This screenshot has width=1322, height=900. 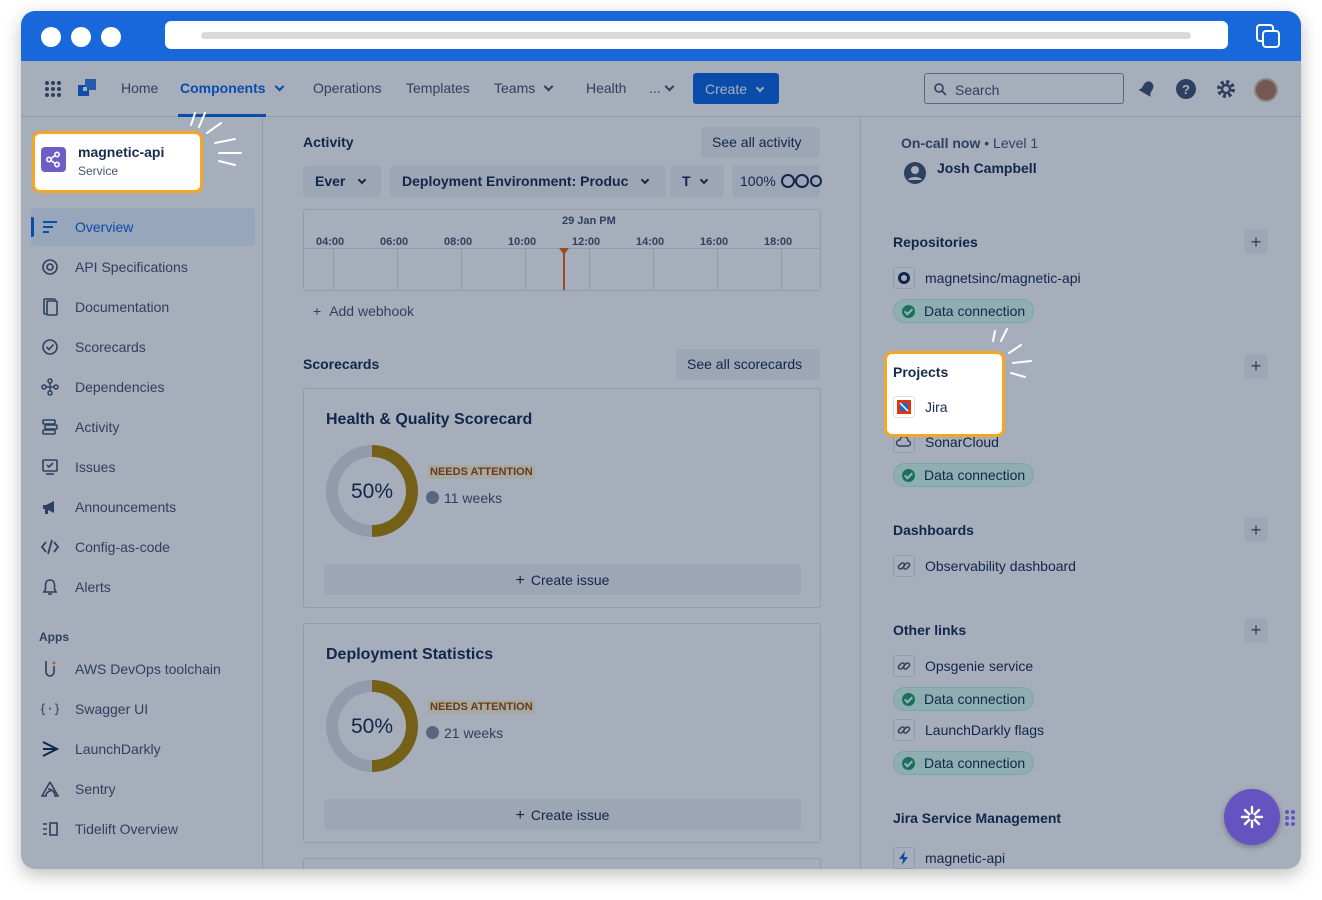 I want to click on nav-home: Home, so click(x=139, y=88).